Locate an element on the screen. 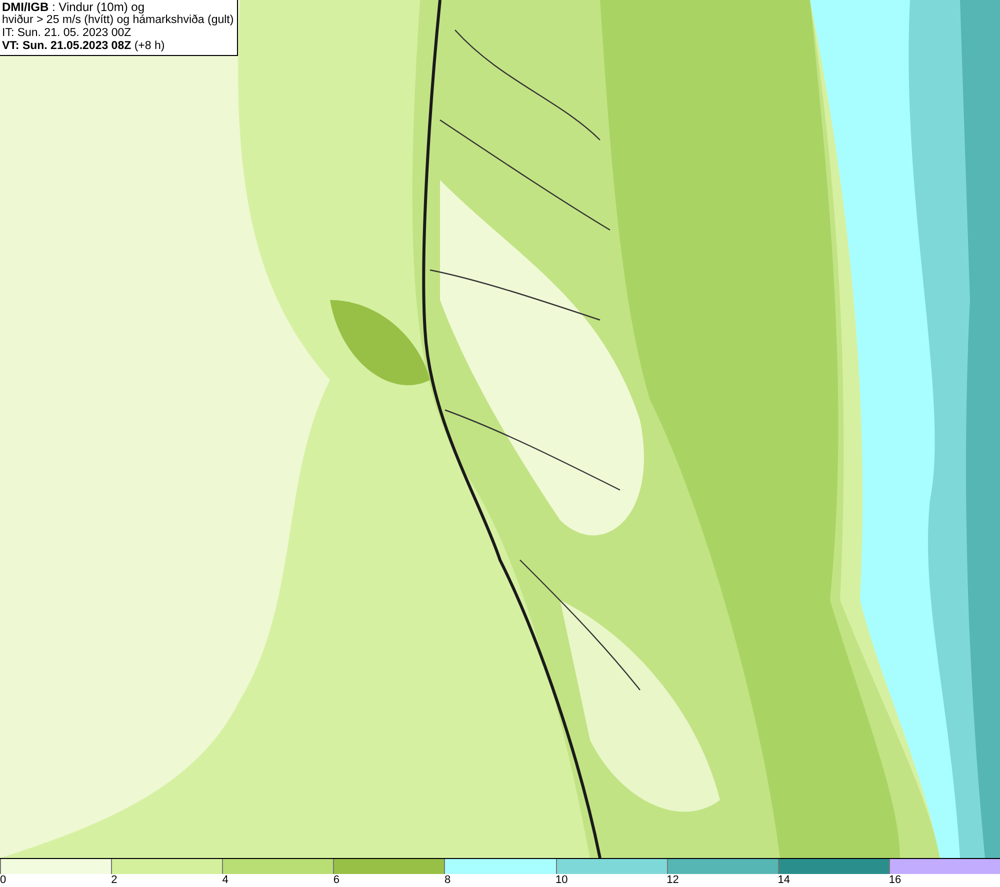 The image size is (1000, 887). legend-label: 16 is located at coordinates (895, 880).